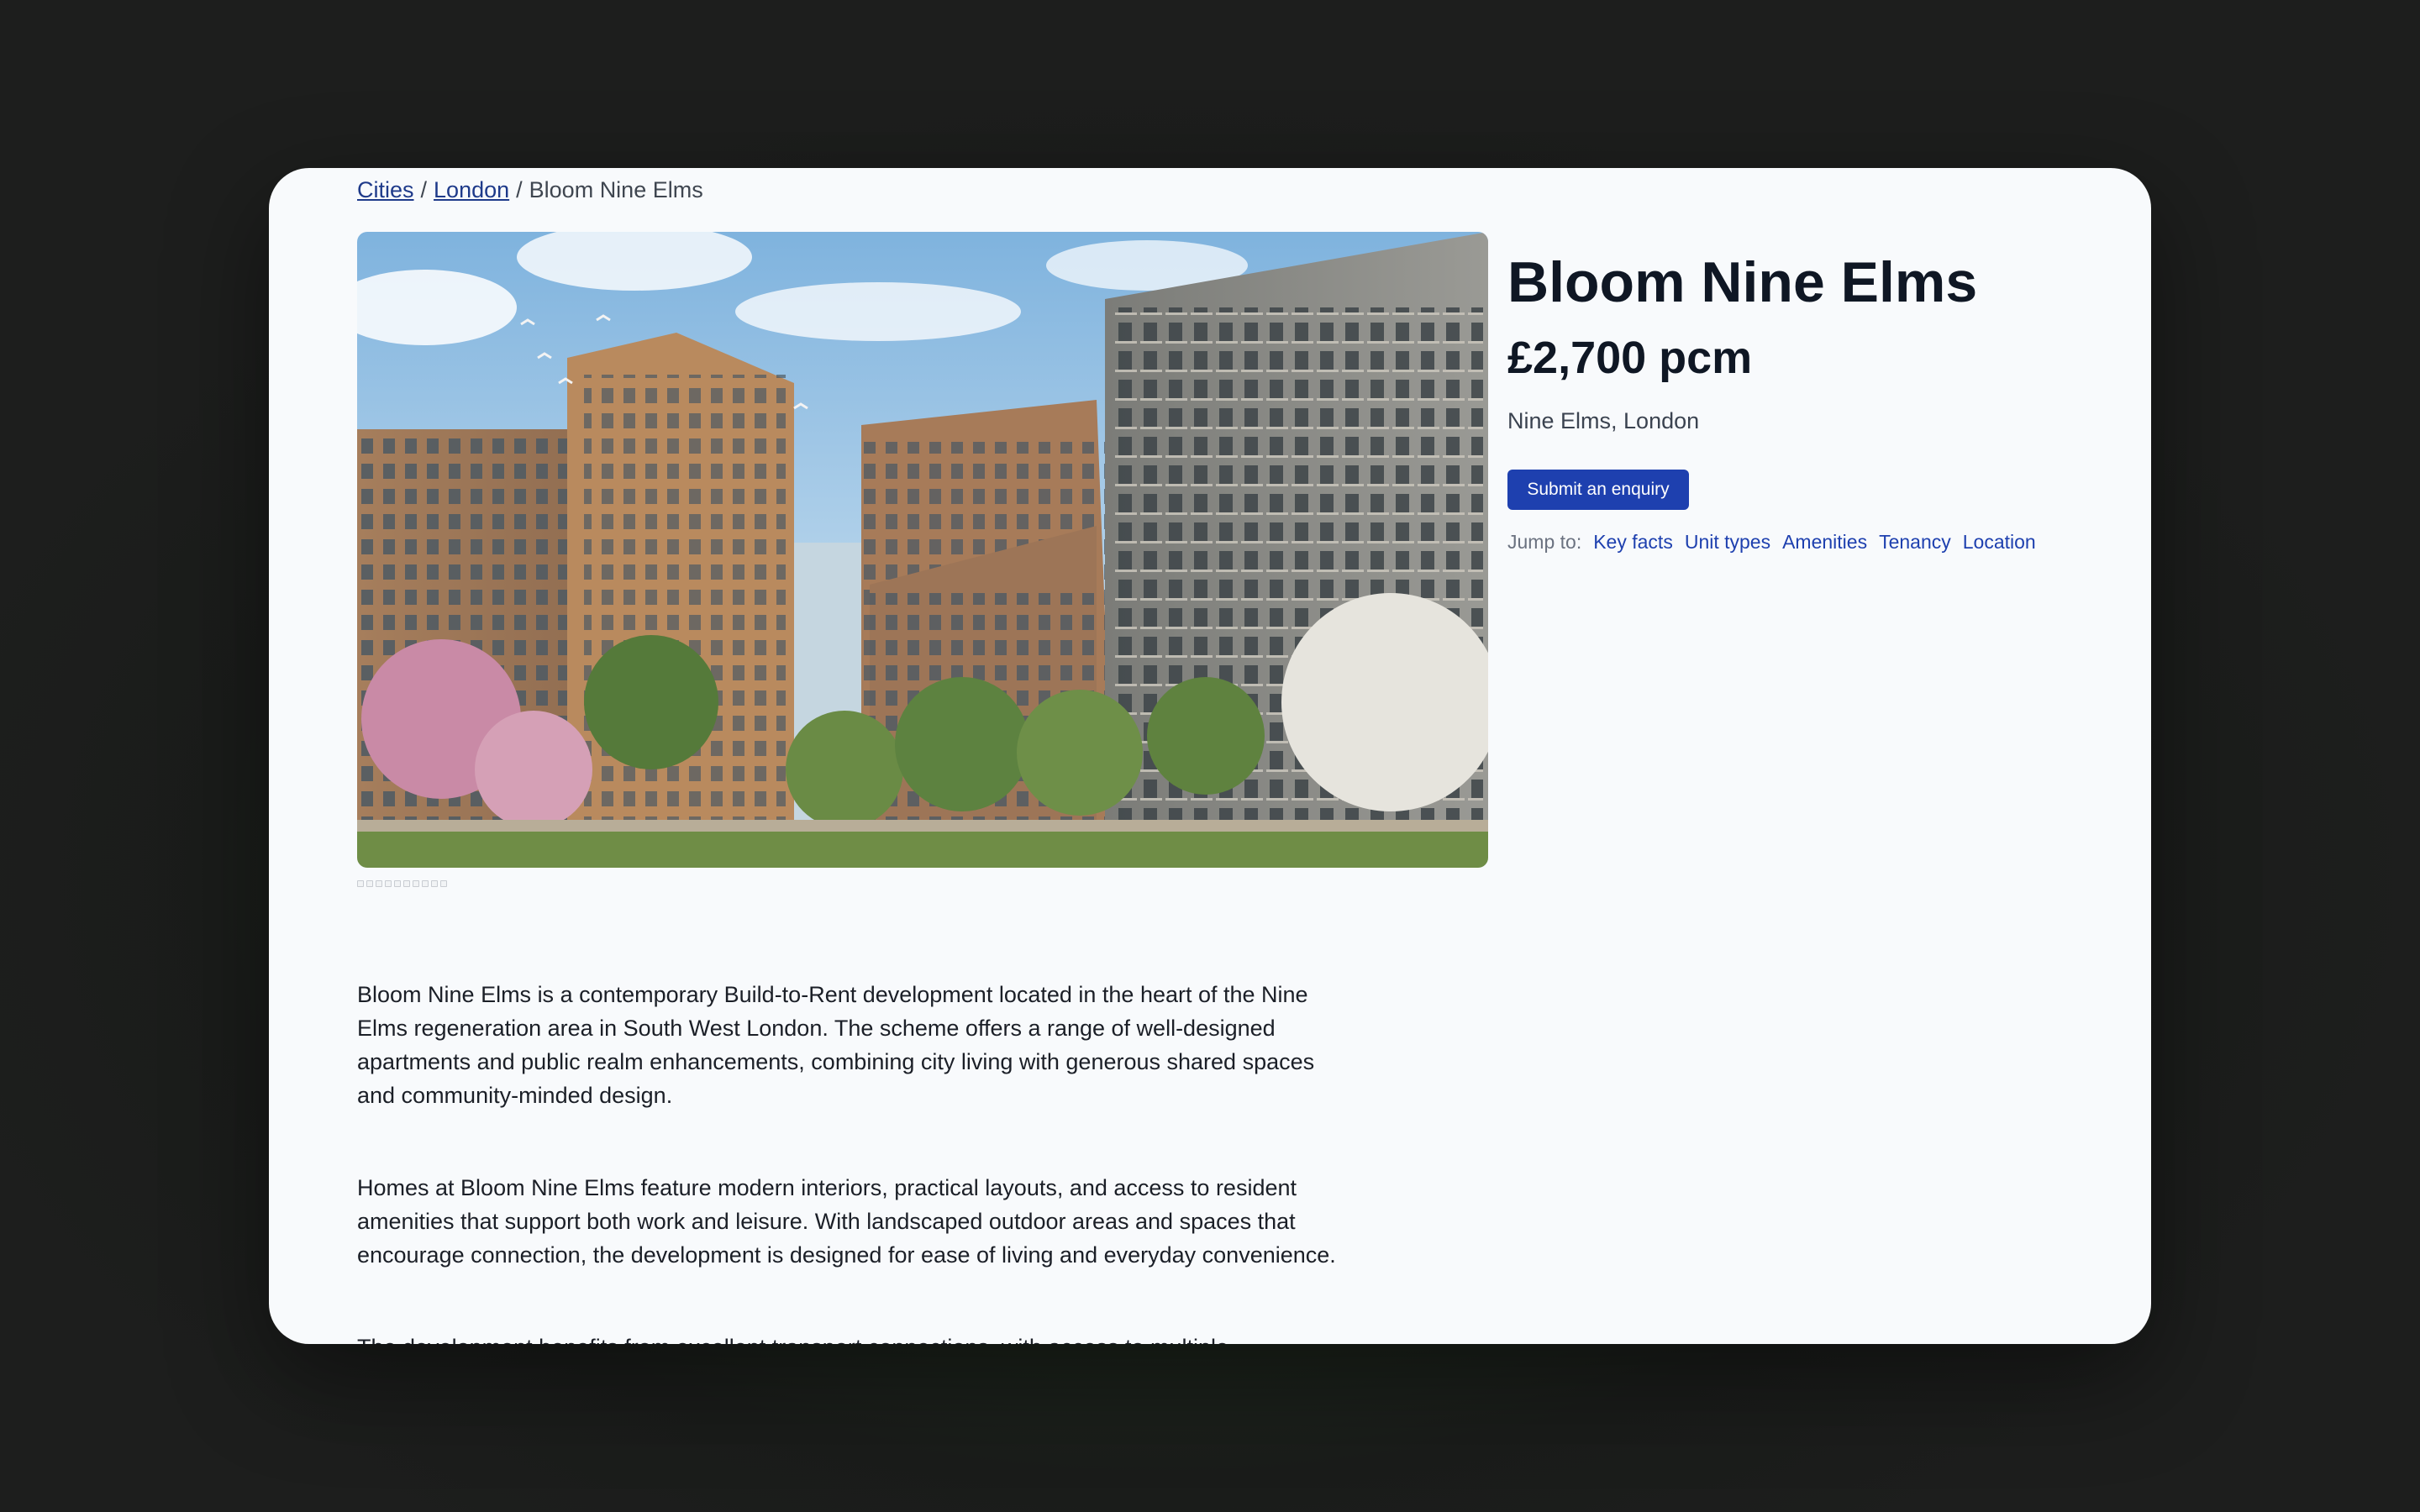 The height and width of the screenshot is (1512, 2420). Describe the element at coordinates (1603, 420) in the screenshot. I see `listing-location: Nine Elms, London` at that location.